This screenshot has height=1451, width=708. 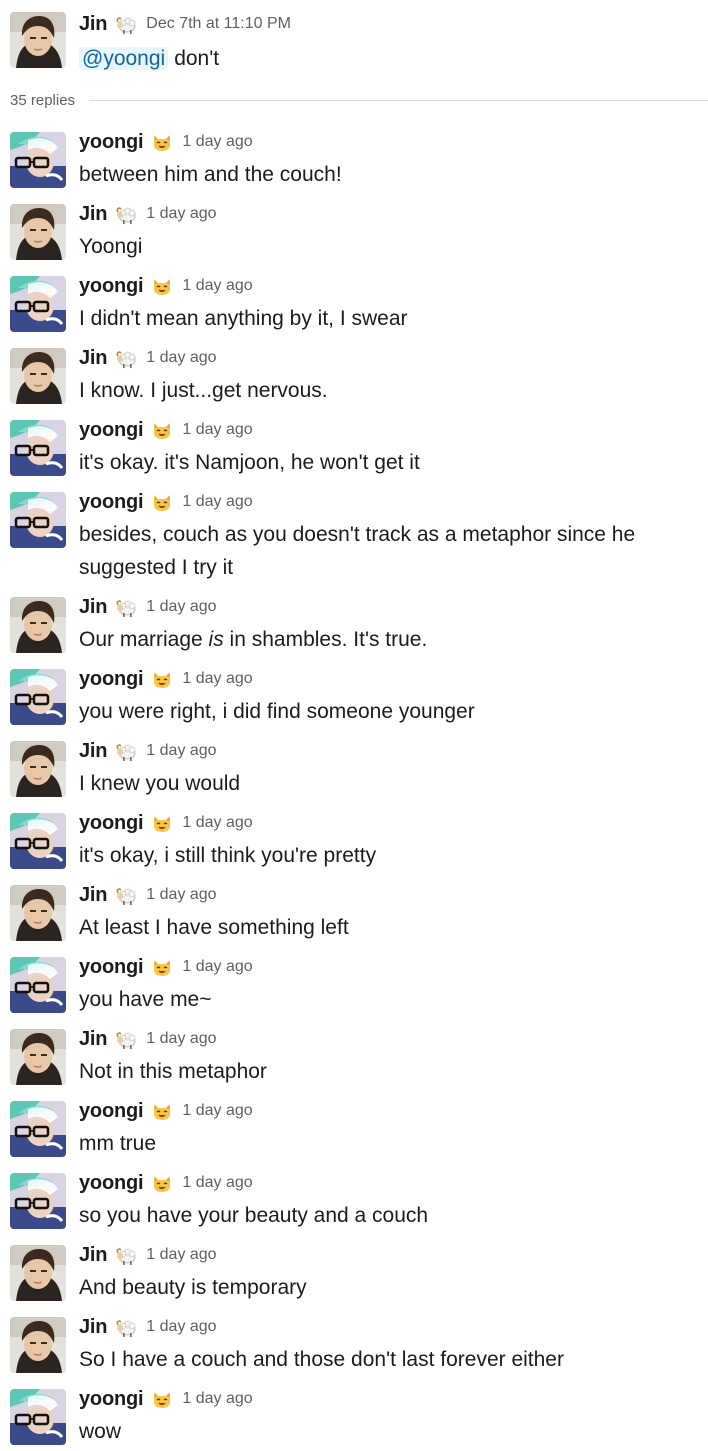 What do you see at coordinates (218, 24) in the screenshot?
I see `timestamp: Dec 7th at 11:10 PM` at bounding box center [218, 24].